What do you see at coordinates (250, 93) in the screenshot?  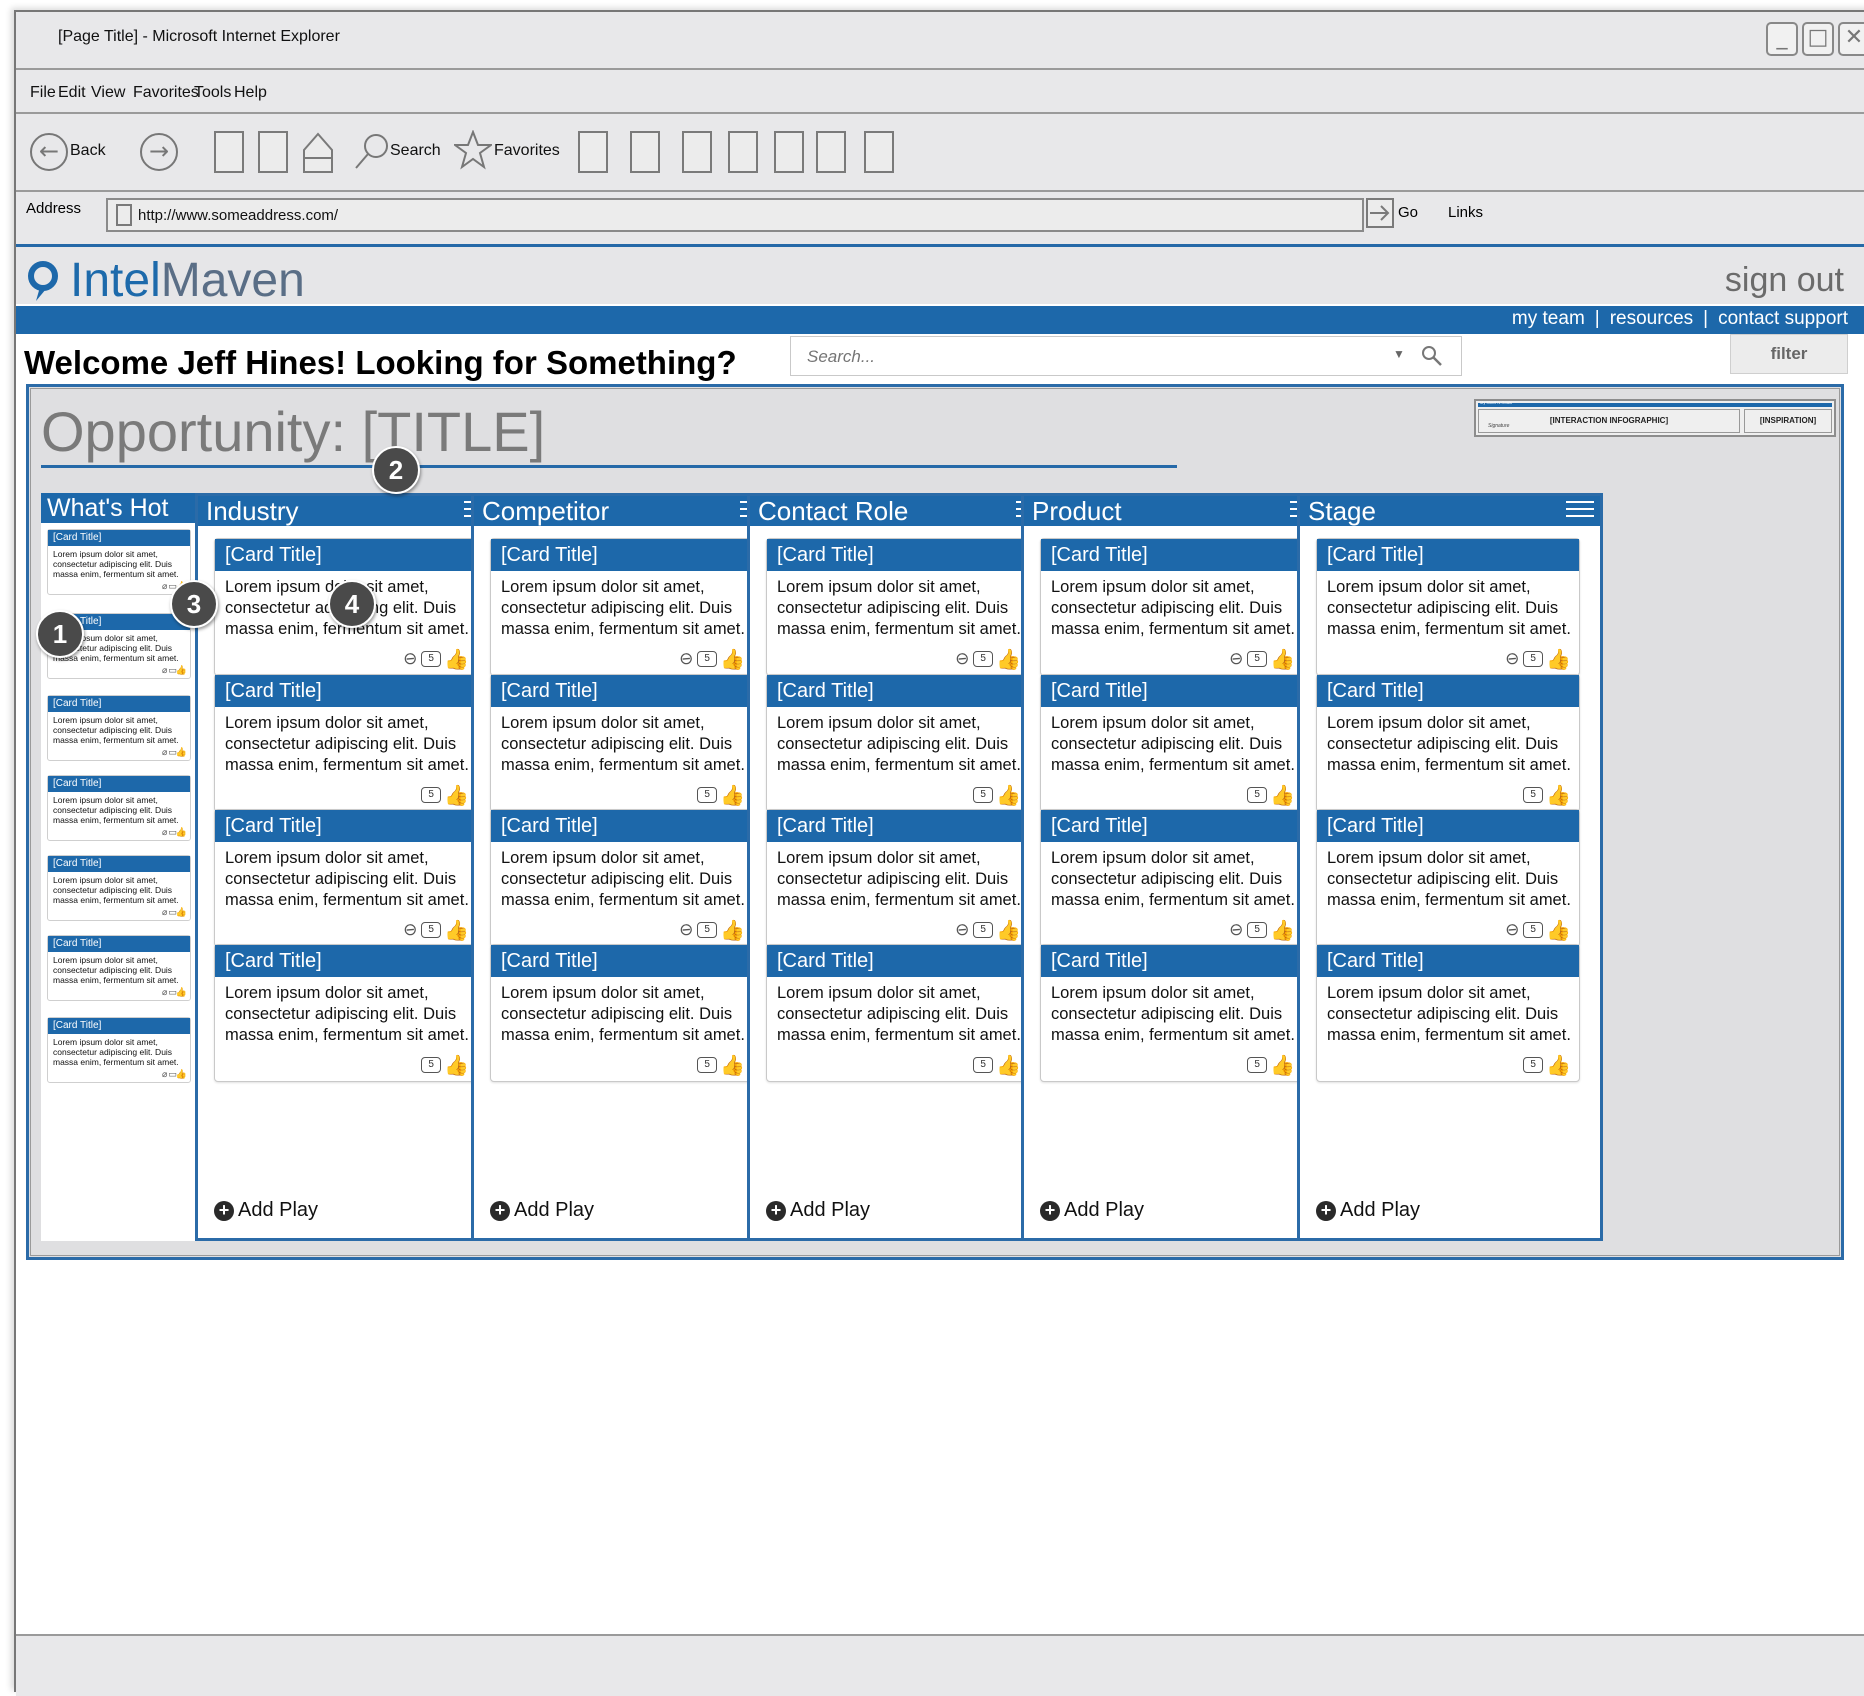 I see `menu-help: Help` at bounding box center [250, 93].